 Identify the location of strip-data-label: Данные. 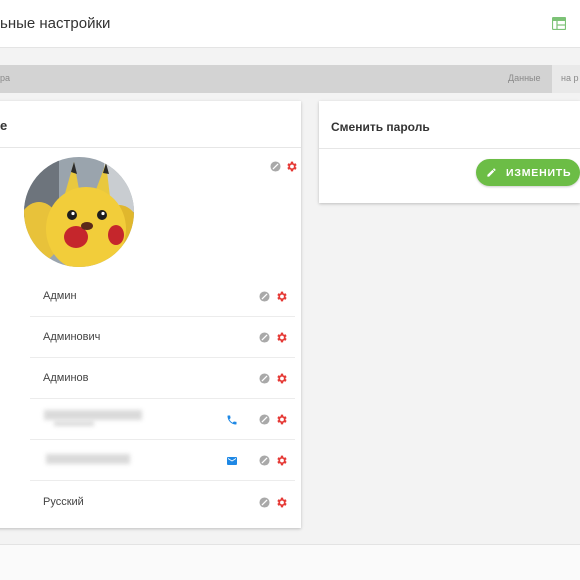
(524, 78).